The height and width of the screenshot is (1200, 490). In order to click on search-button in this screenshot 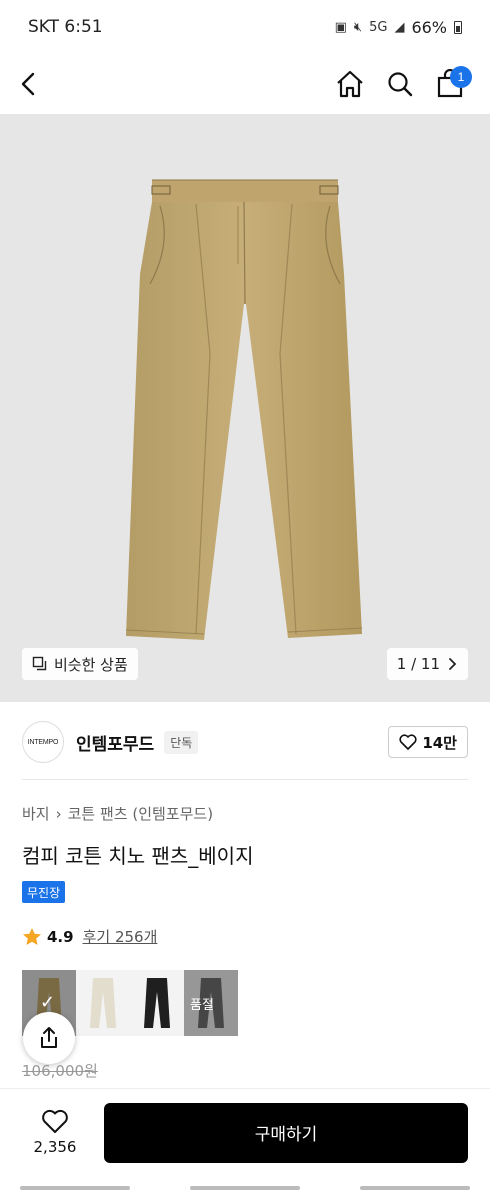, I will do `click(400, 84)`.